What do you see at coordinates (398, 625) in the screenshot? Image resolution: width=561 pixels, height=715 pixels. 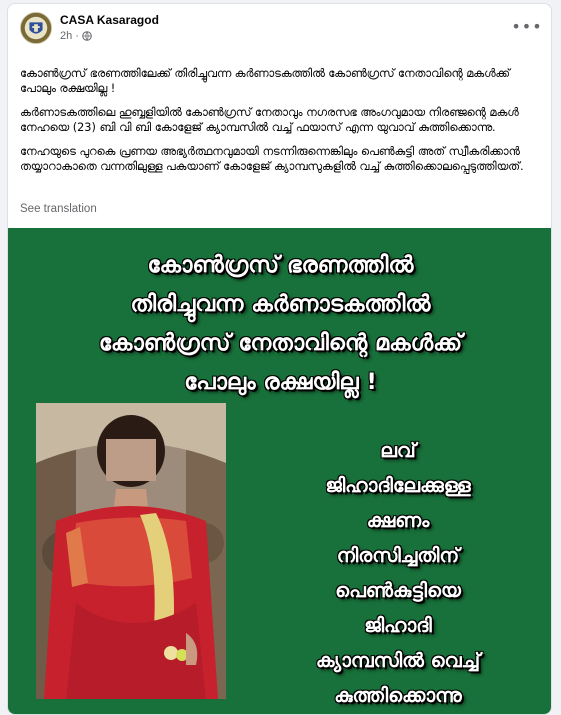 I see `side-line: ജിഹാദി` at bounding box center [398, 625].